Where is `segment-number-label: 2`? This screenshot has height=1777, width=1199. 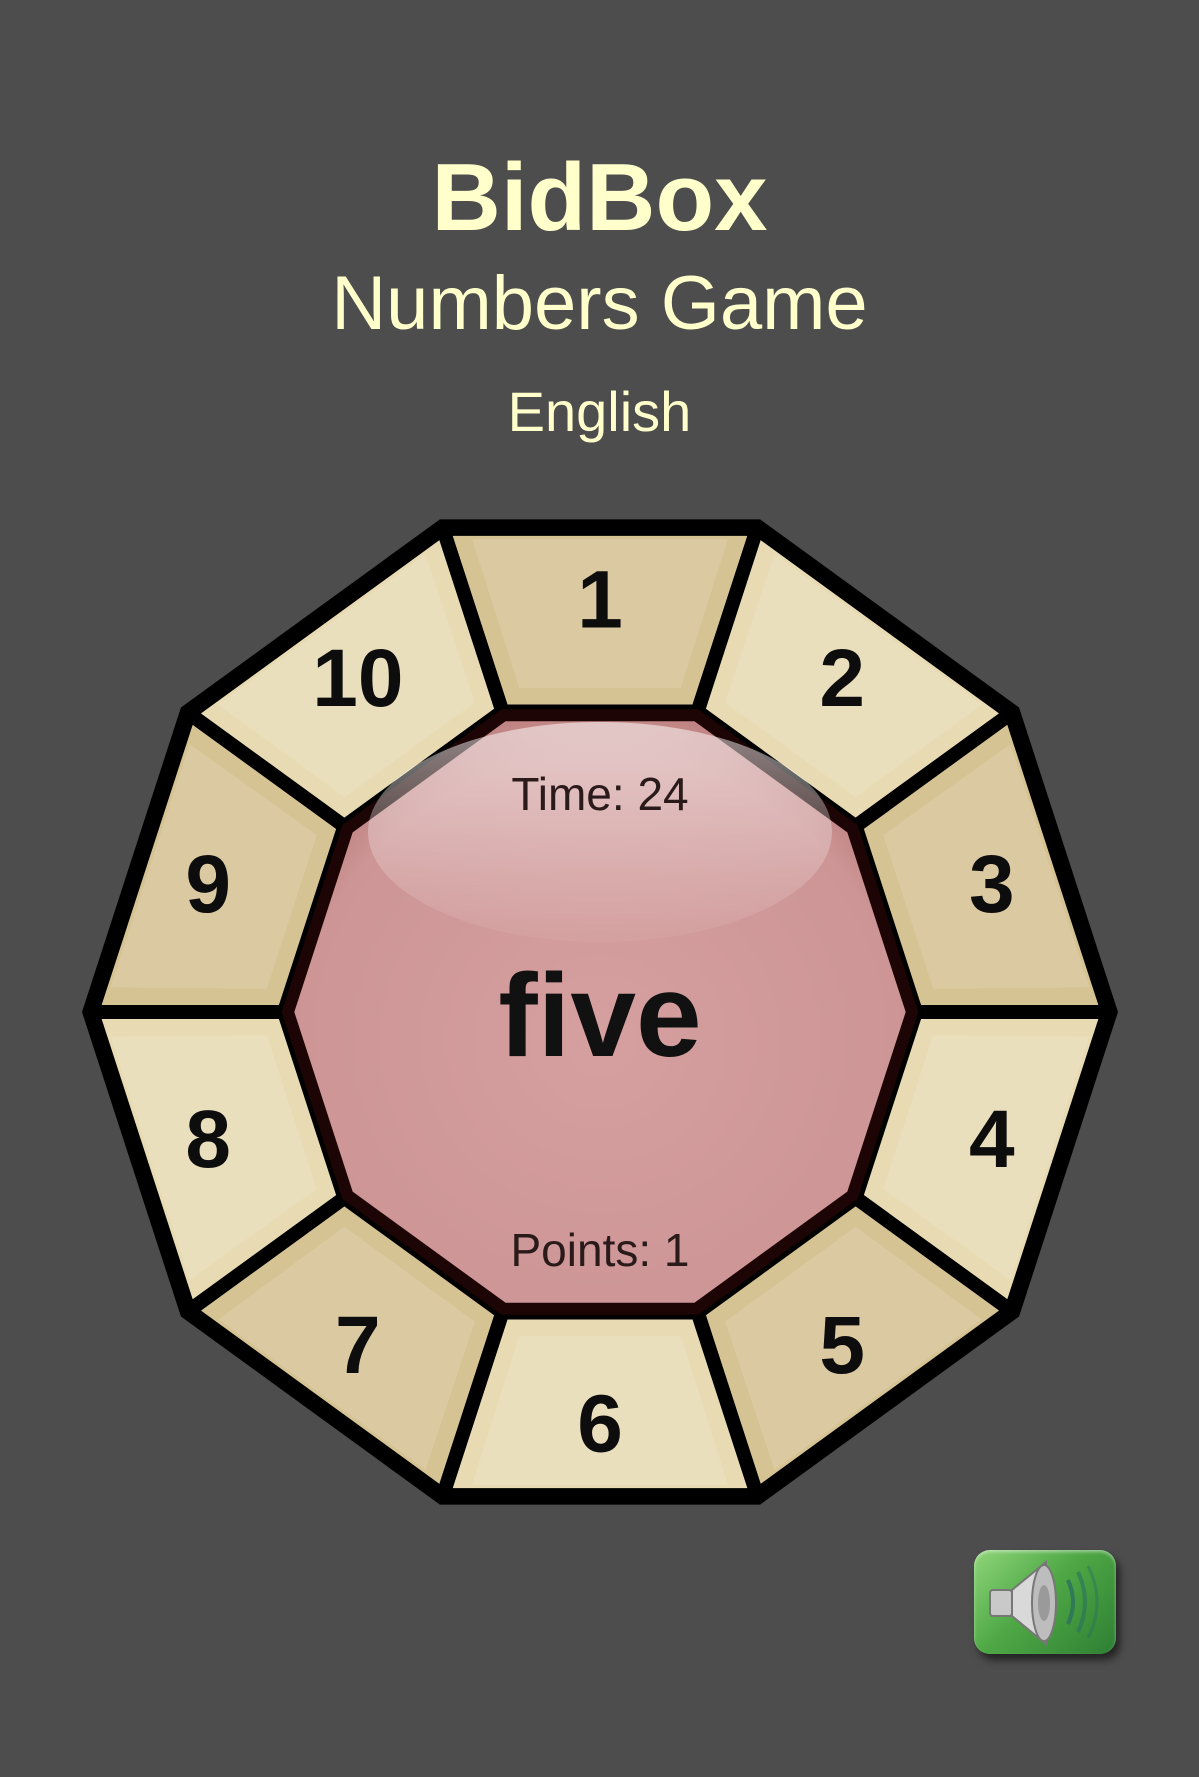 segment-number-label: 2 is located at coordinates (842, 678).